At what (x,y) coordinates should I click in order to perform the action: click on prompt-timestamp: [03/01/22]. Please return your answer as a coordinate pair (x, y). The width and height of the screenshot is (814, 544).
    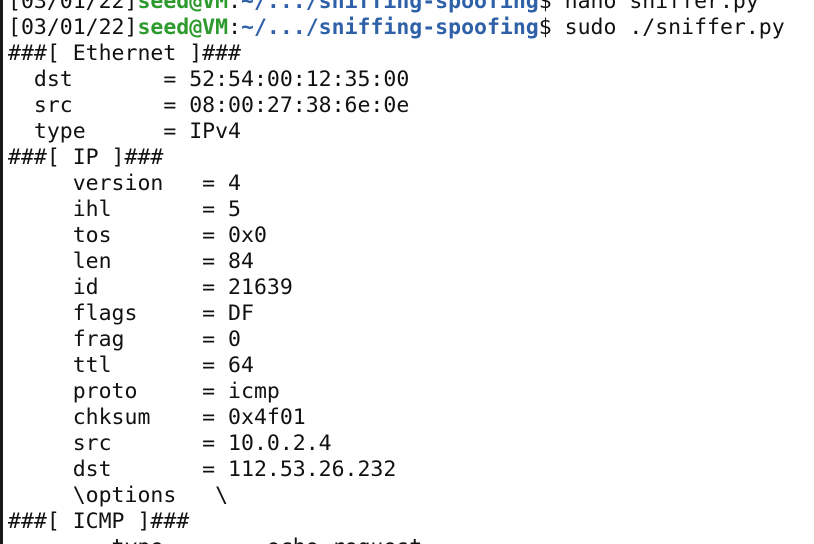
    Looking at the image, I should click on (73, 27).